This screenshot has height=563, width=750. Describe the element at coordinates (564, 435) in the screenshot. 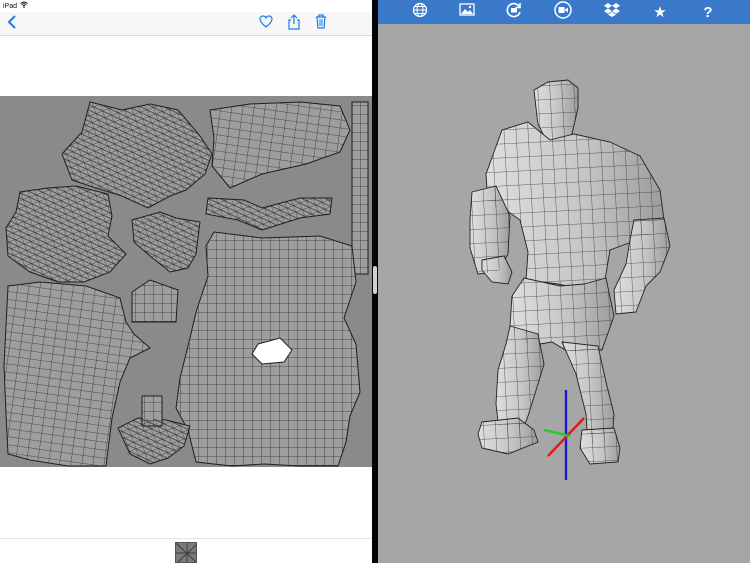

I see `axis-gizmo` at that location.